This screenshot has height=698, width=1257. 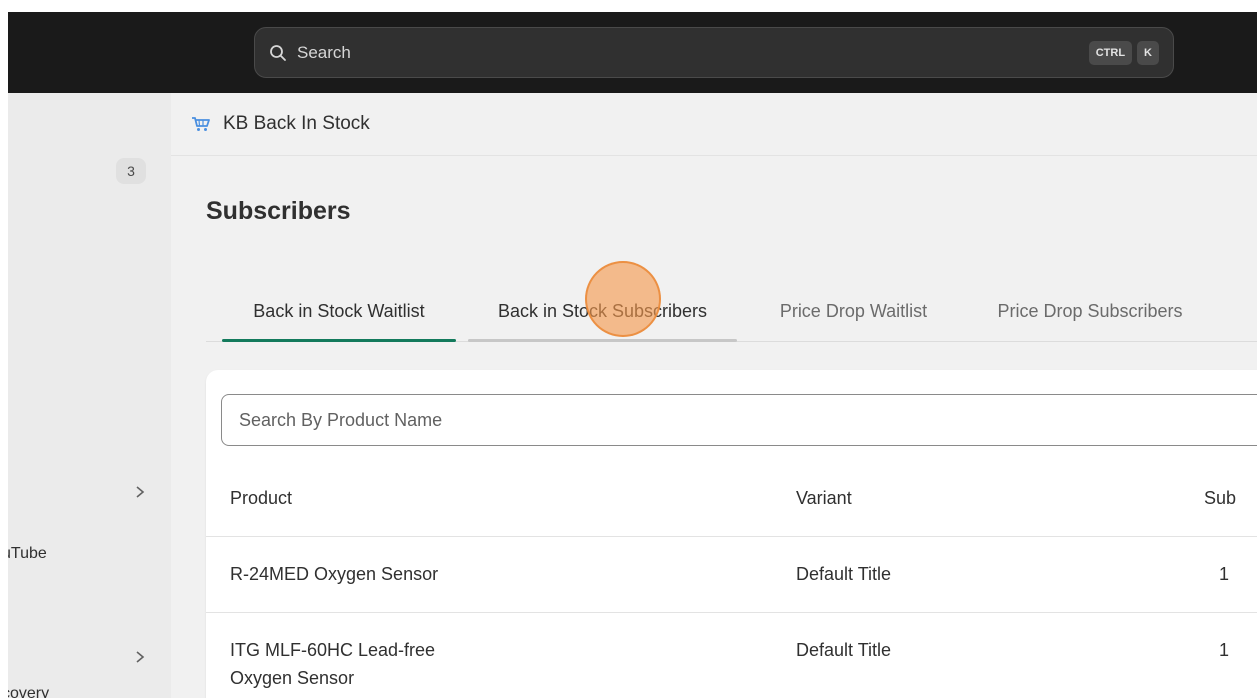 I want to click on sidebar-item-discovery: covery, so click(x=28, y=691).